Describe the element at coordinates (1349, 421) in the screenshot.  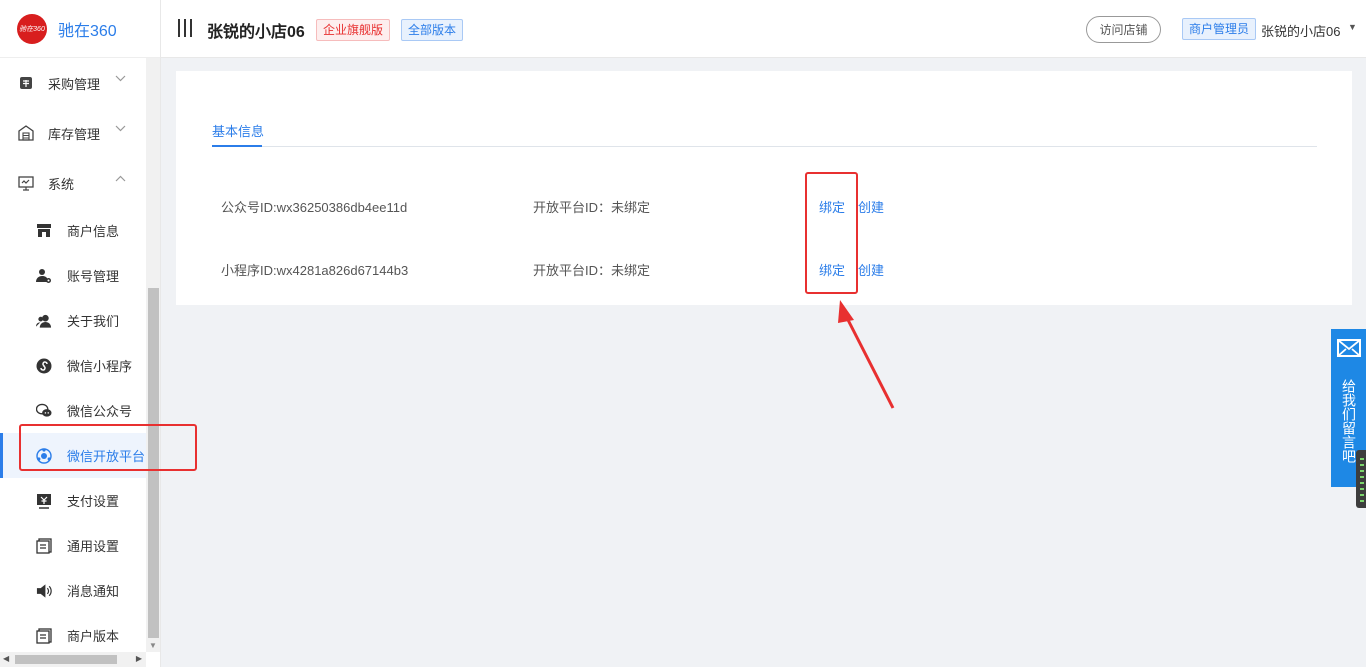
I see `feedback-label: 给我们留言吧` at that location.